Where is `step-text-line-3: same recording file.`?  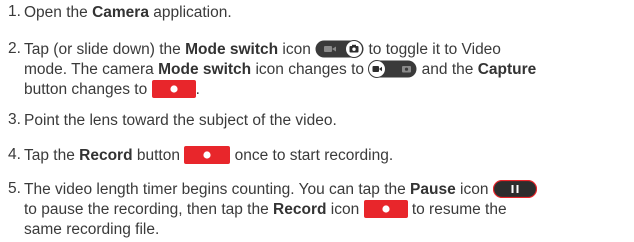
step-text-line-3: same recording file. is located at coordinates (92, 229).